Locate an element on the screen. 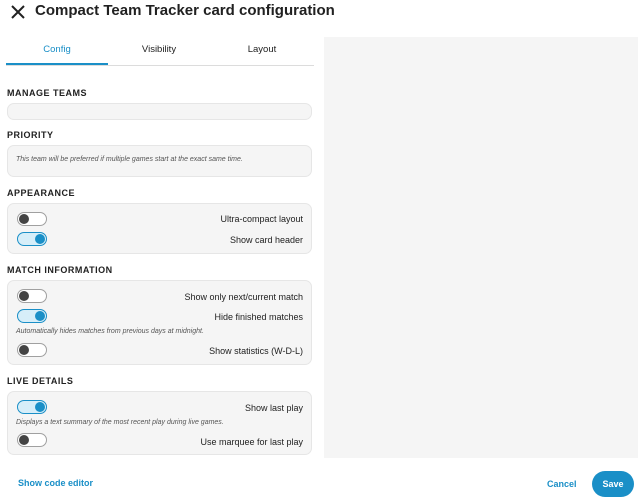 The image size is (643, 500). toggle-marquee-last-play is located at coordinates (32, 440).